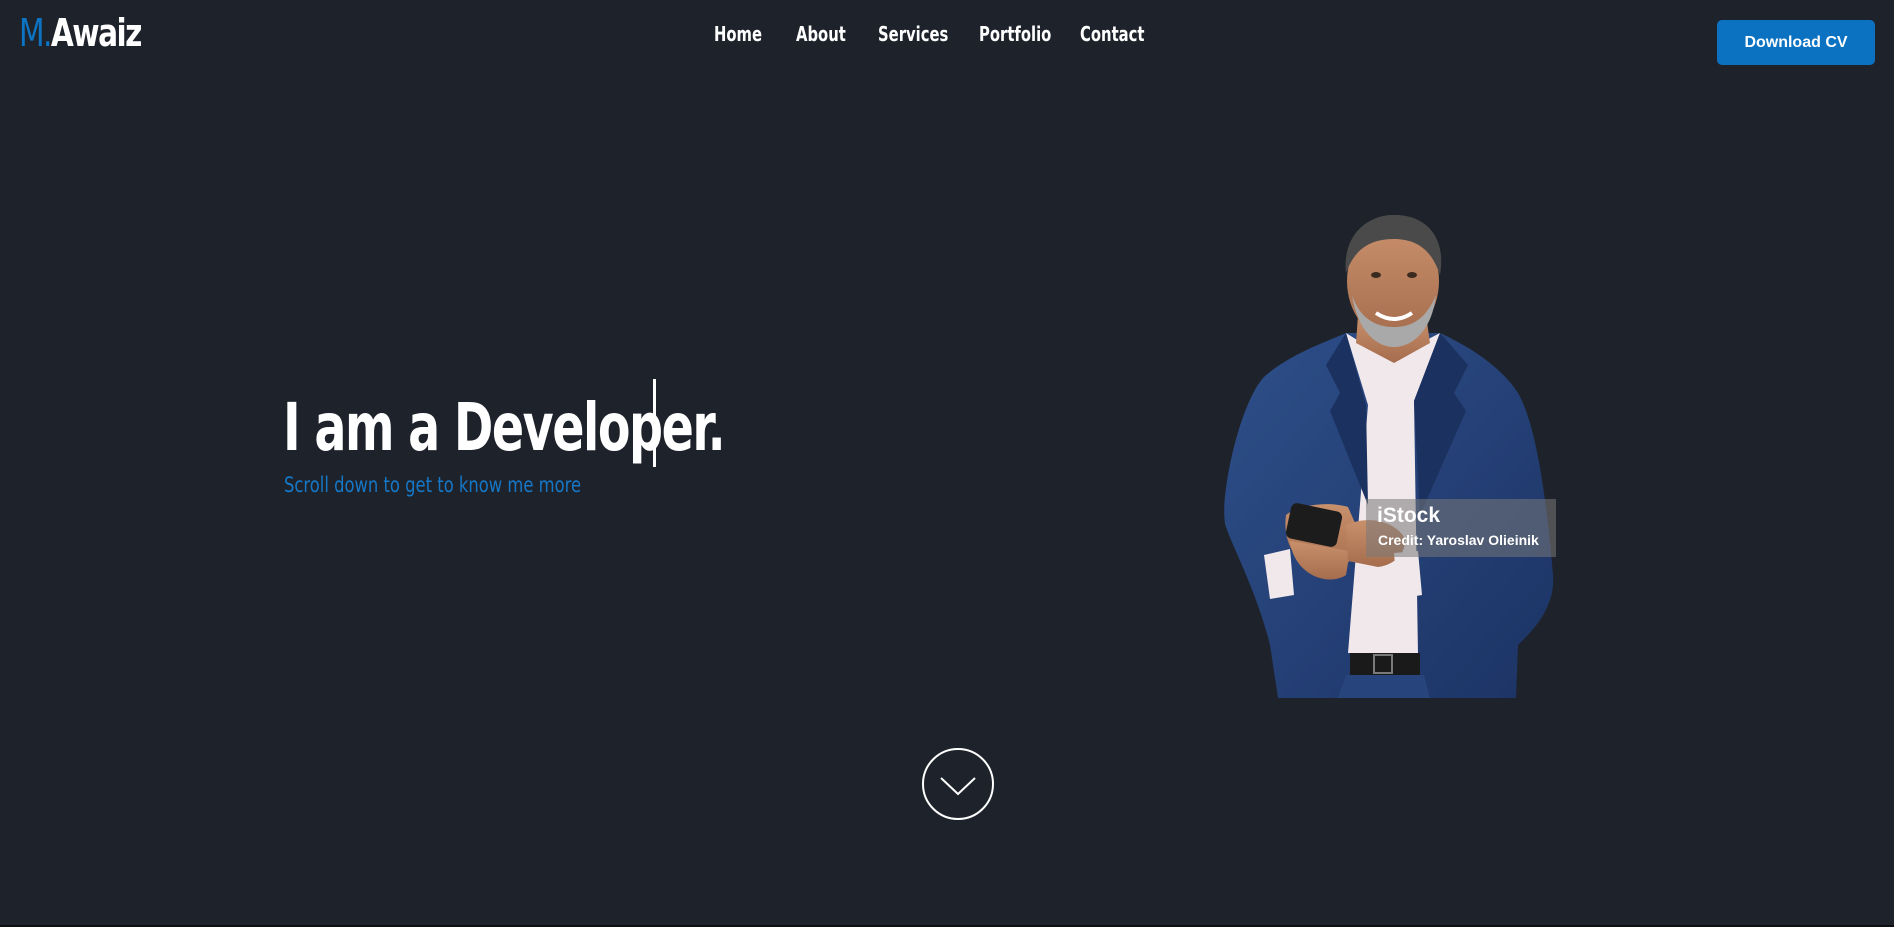 Image resolution: width=1894 pixels, height=927 pixels. I want to click on nav-item-portfolio: Portfolio, so click(1015, 34).